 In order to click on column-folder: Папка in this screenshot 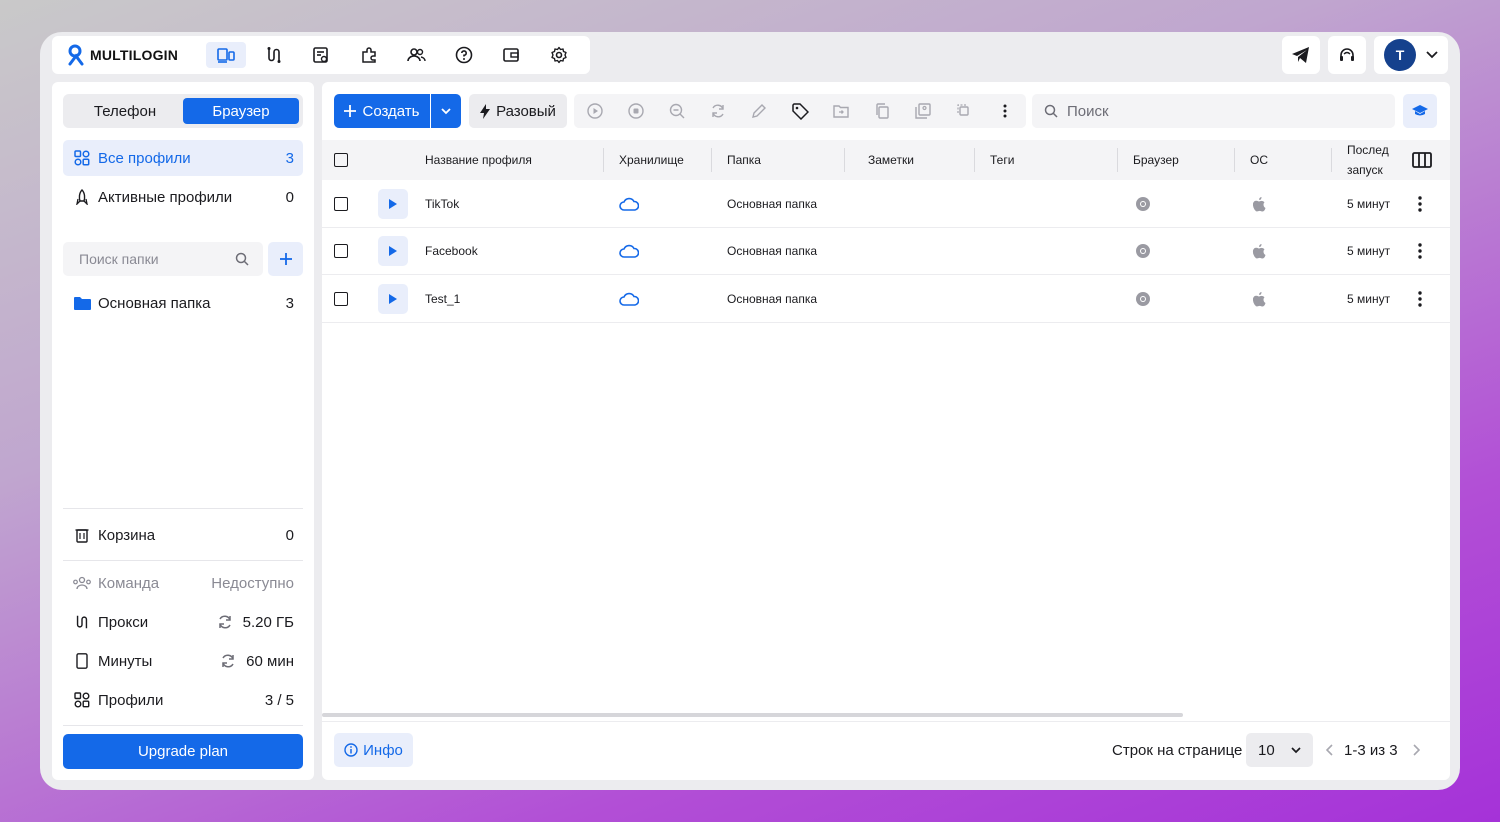, I will do `click(744, 160)`.